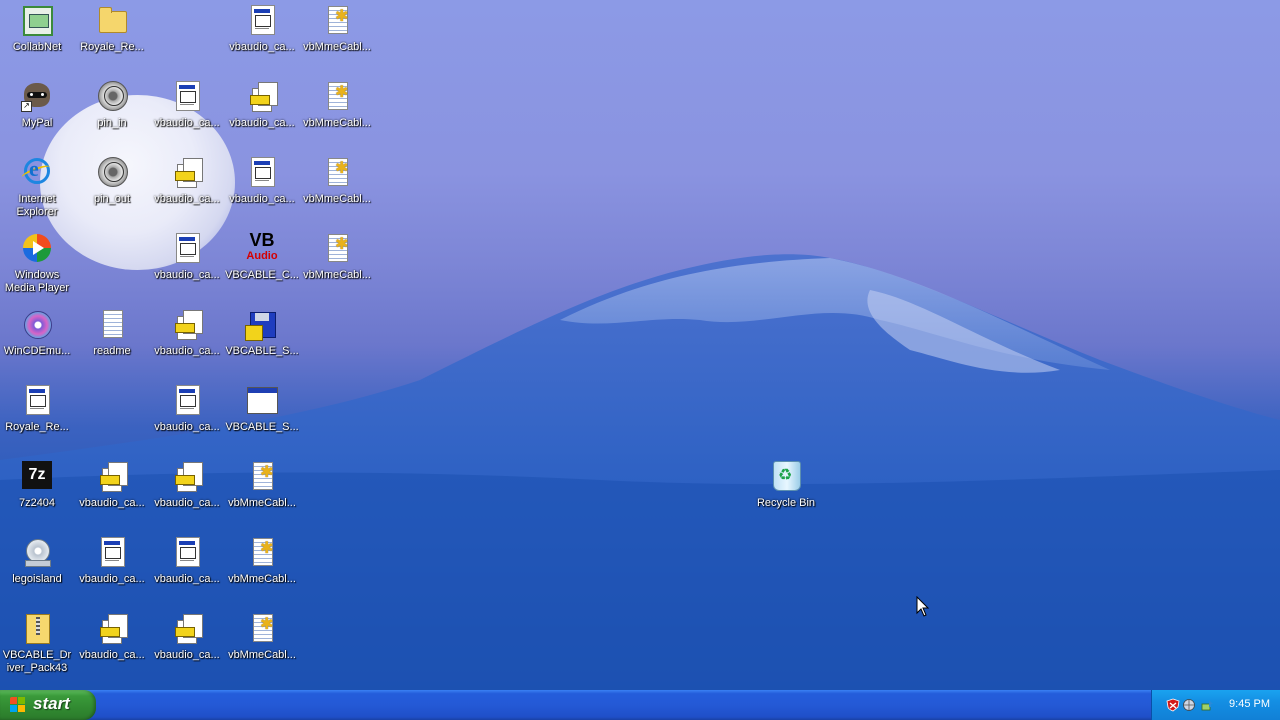  I want to click on desktop-icon-pin-in: pin_in, so click(112, 105).